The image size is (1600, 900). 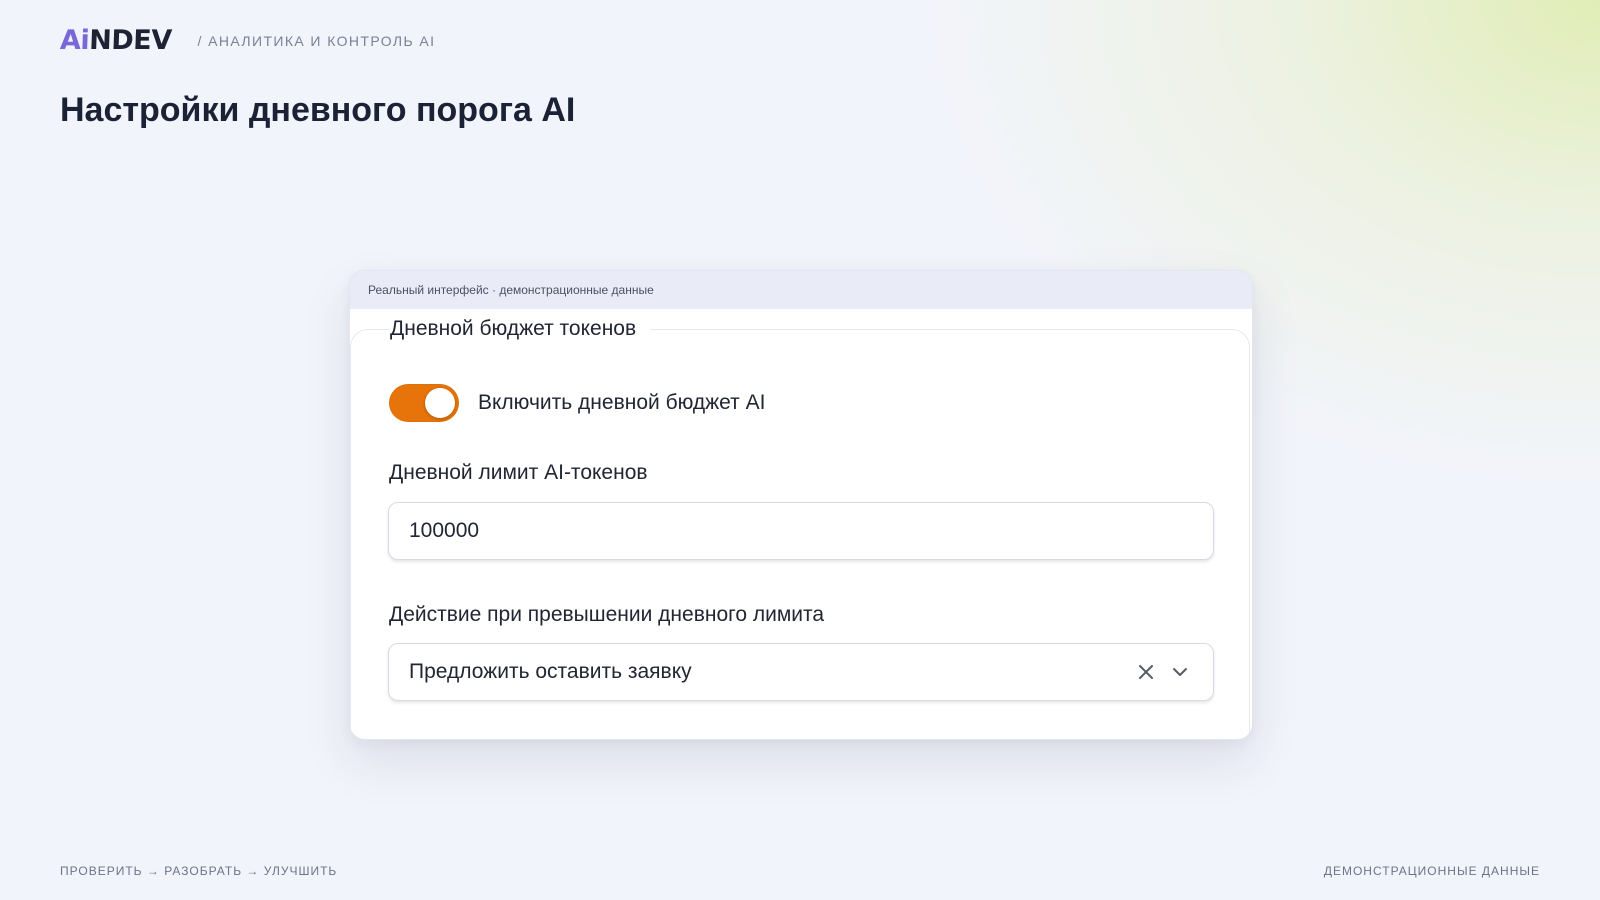 I want to click on budget-toggle-label: Включить дневной бюджет AI, so click(x=621, y=403).